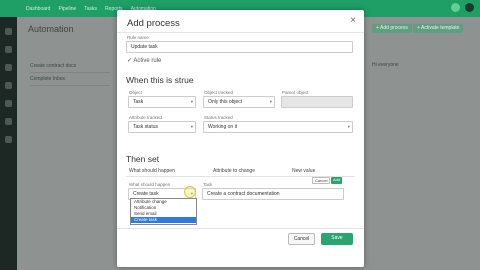 Image resolution: width=480 pixels, height=270 pixels. Describe the element at coordinates (38, 9) in the screenshot. I see `nav-item: Dashboard` at that location.